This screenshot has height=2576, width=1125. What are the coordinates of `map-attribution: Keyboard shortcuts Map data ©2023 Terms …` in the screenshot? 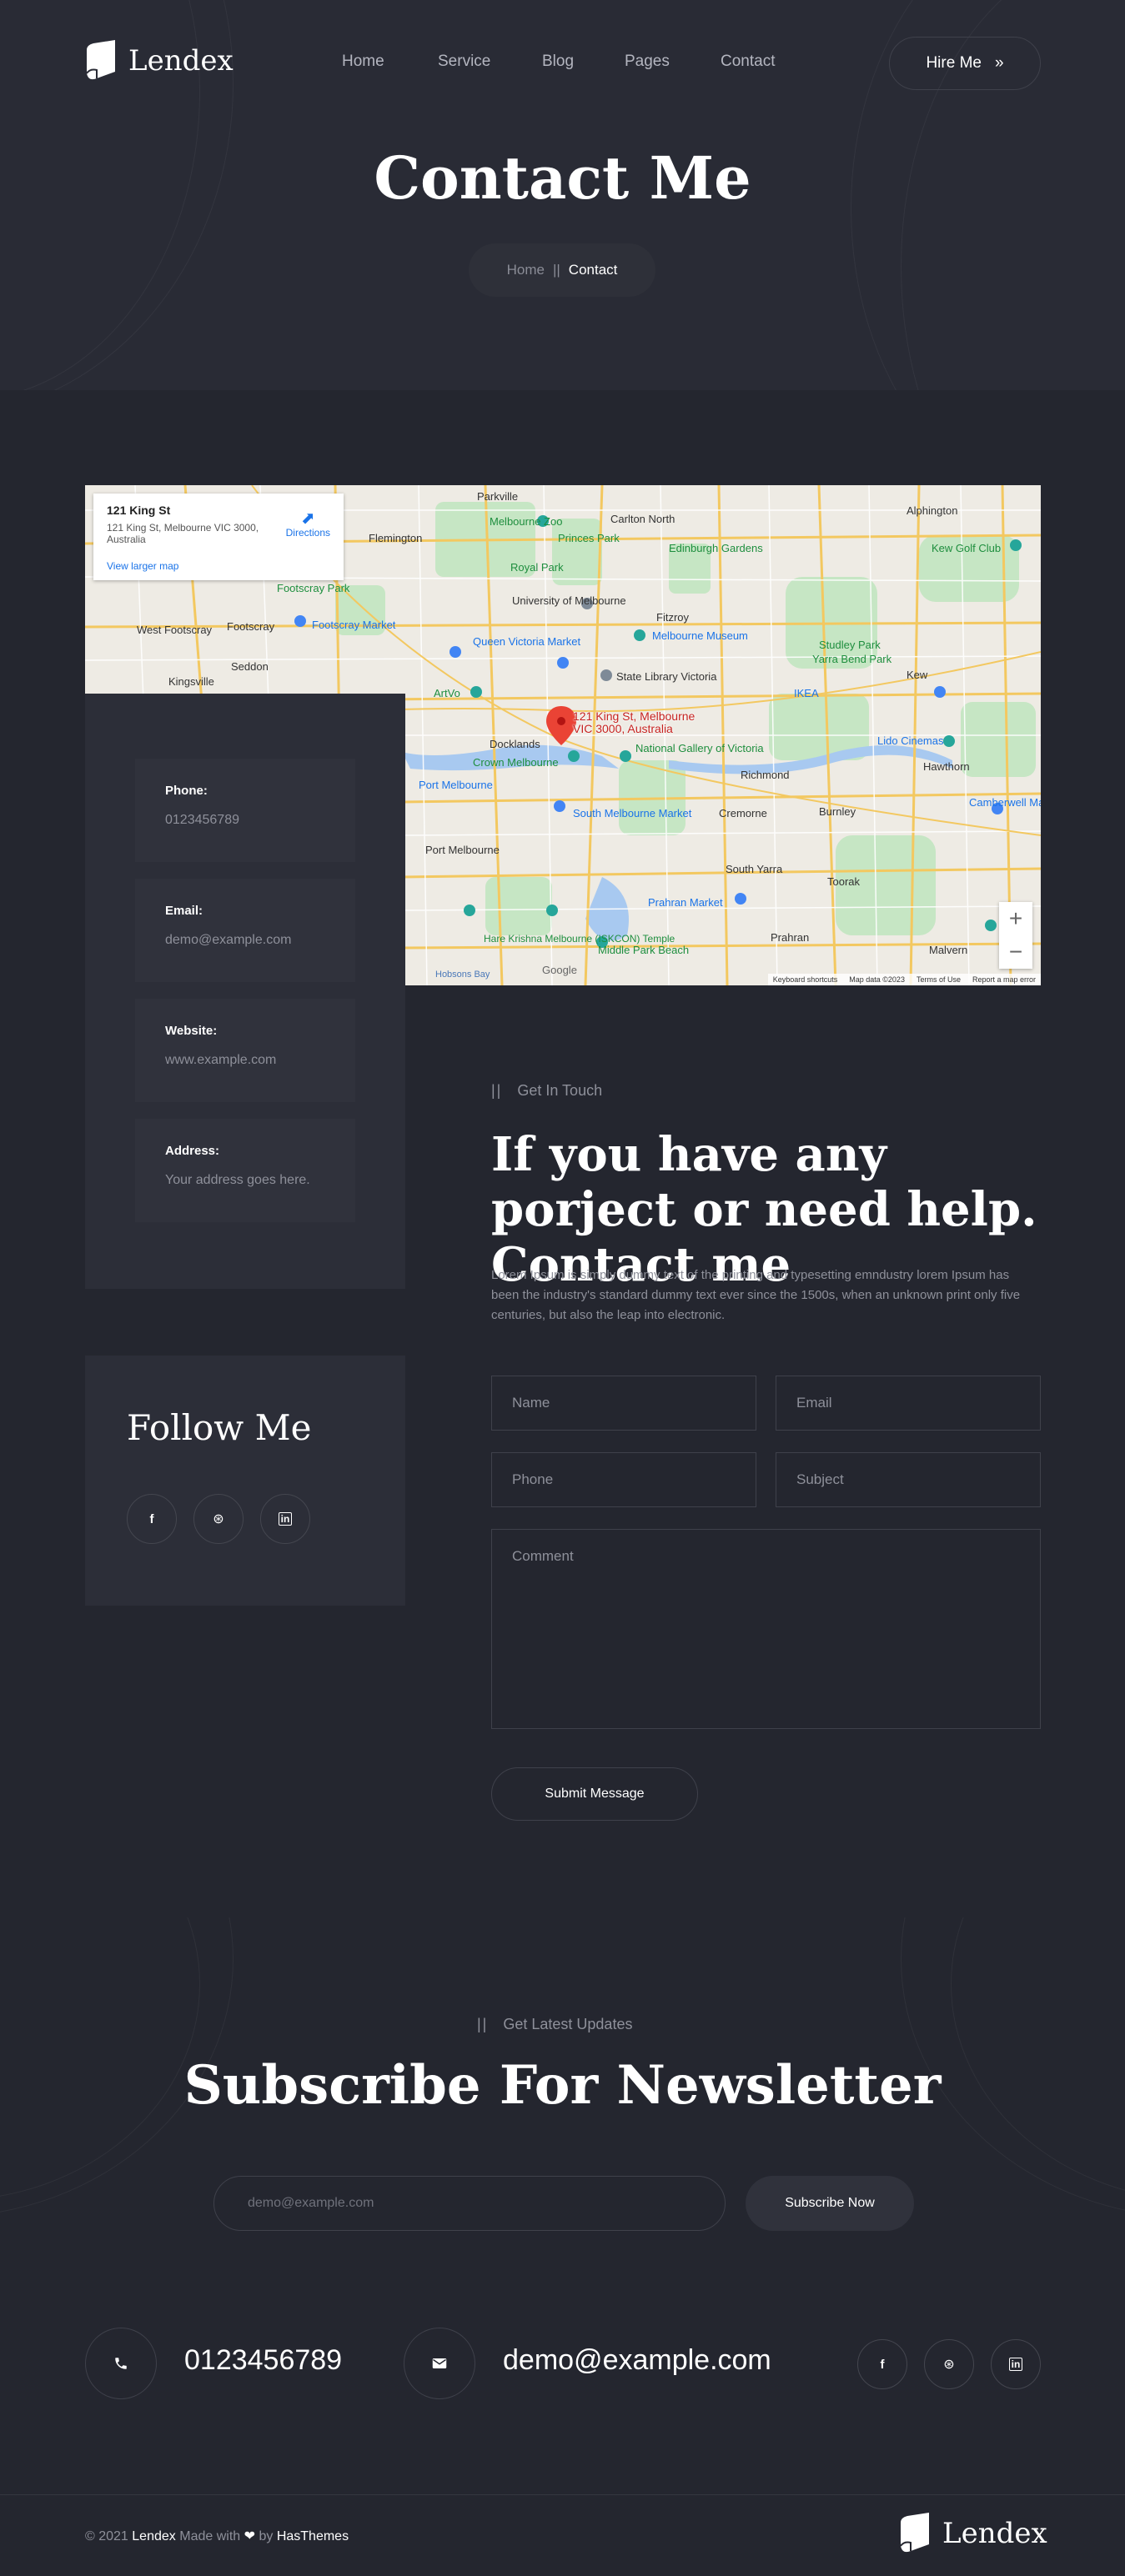 It's located at (904, 979).